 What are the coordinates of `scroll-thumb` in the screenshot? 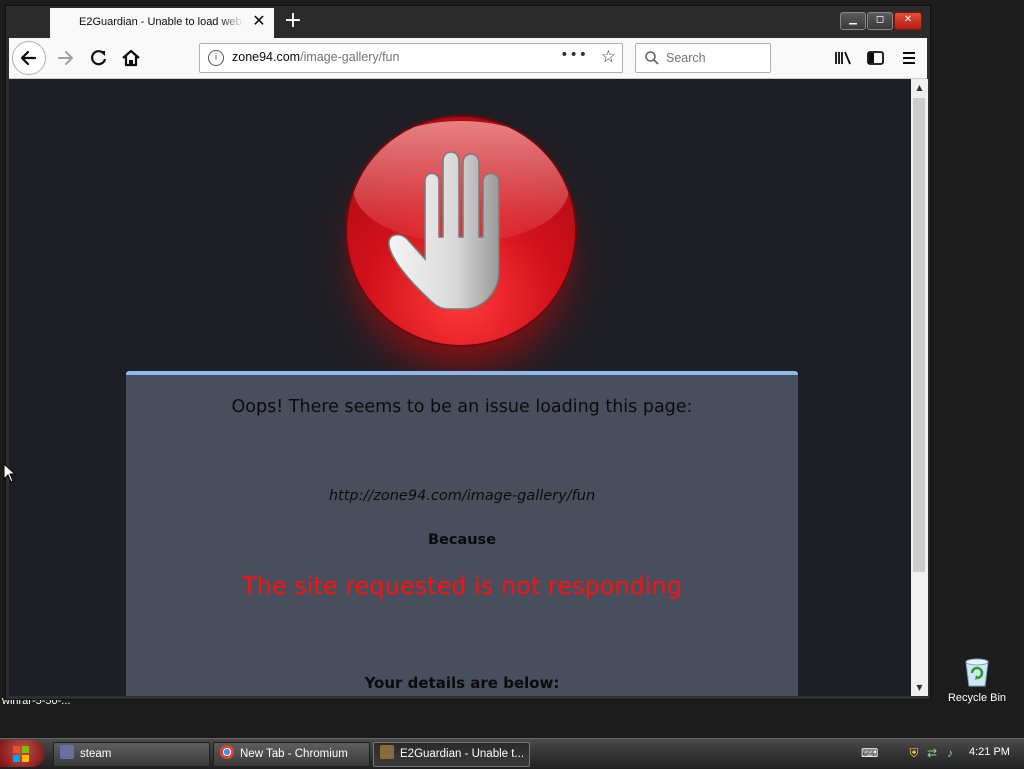 It's located at (919, 335).